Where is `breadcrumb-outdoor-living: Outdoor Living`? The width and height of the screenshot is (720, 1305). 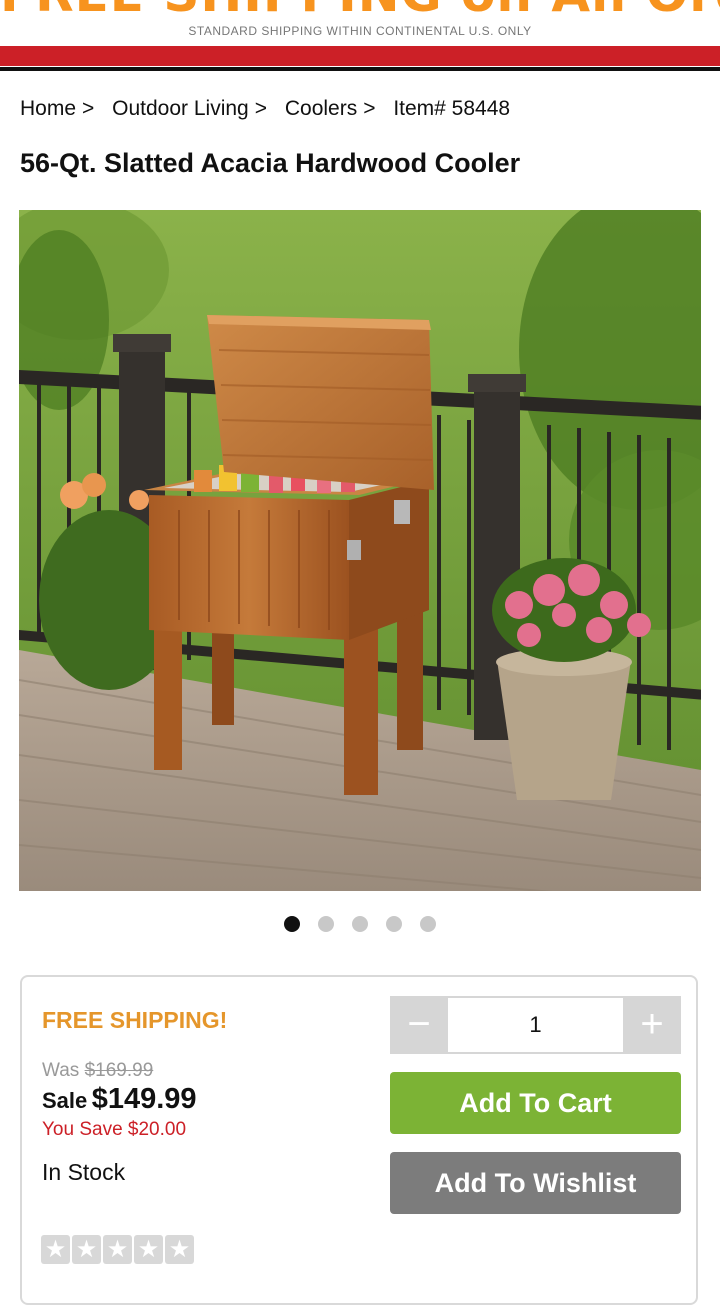
breadcrumb-outdoor-living: Outdoor Living is located at coordinates (180, 108).